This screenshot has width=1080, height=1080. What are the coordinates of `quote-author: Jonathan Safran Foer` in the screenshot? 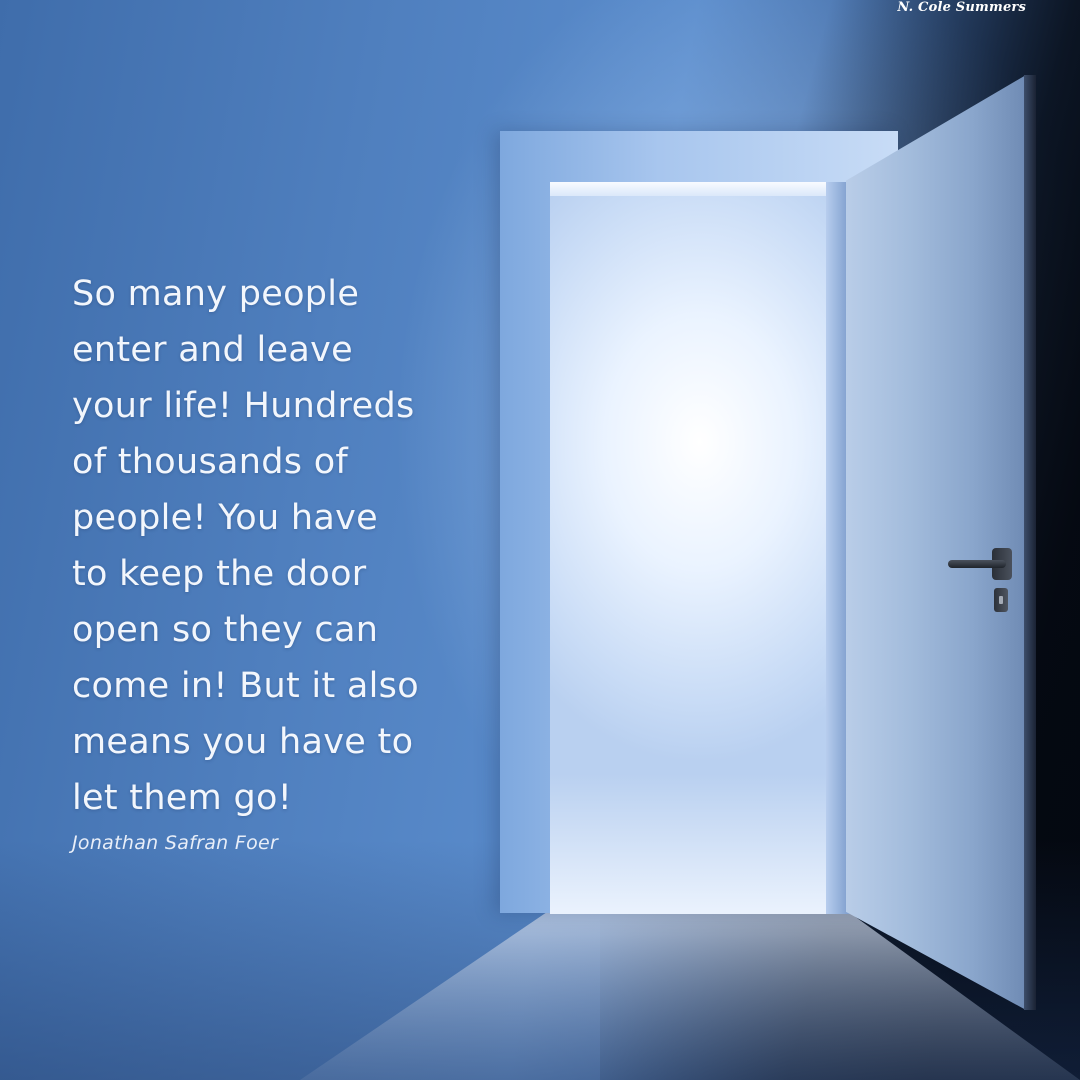 It's located at (175, 843).